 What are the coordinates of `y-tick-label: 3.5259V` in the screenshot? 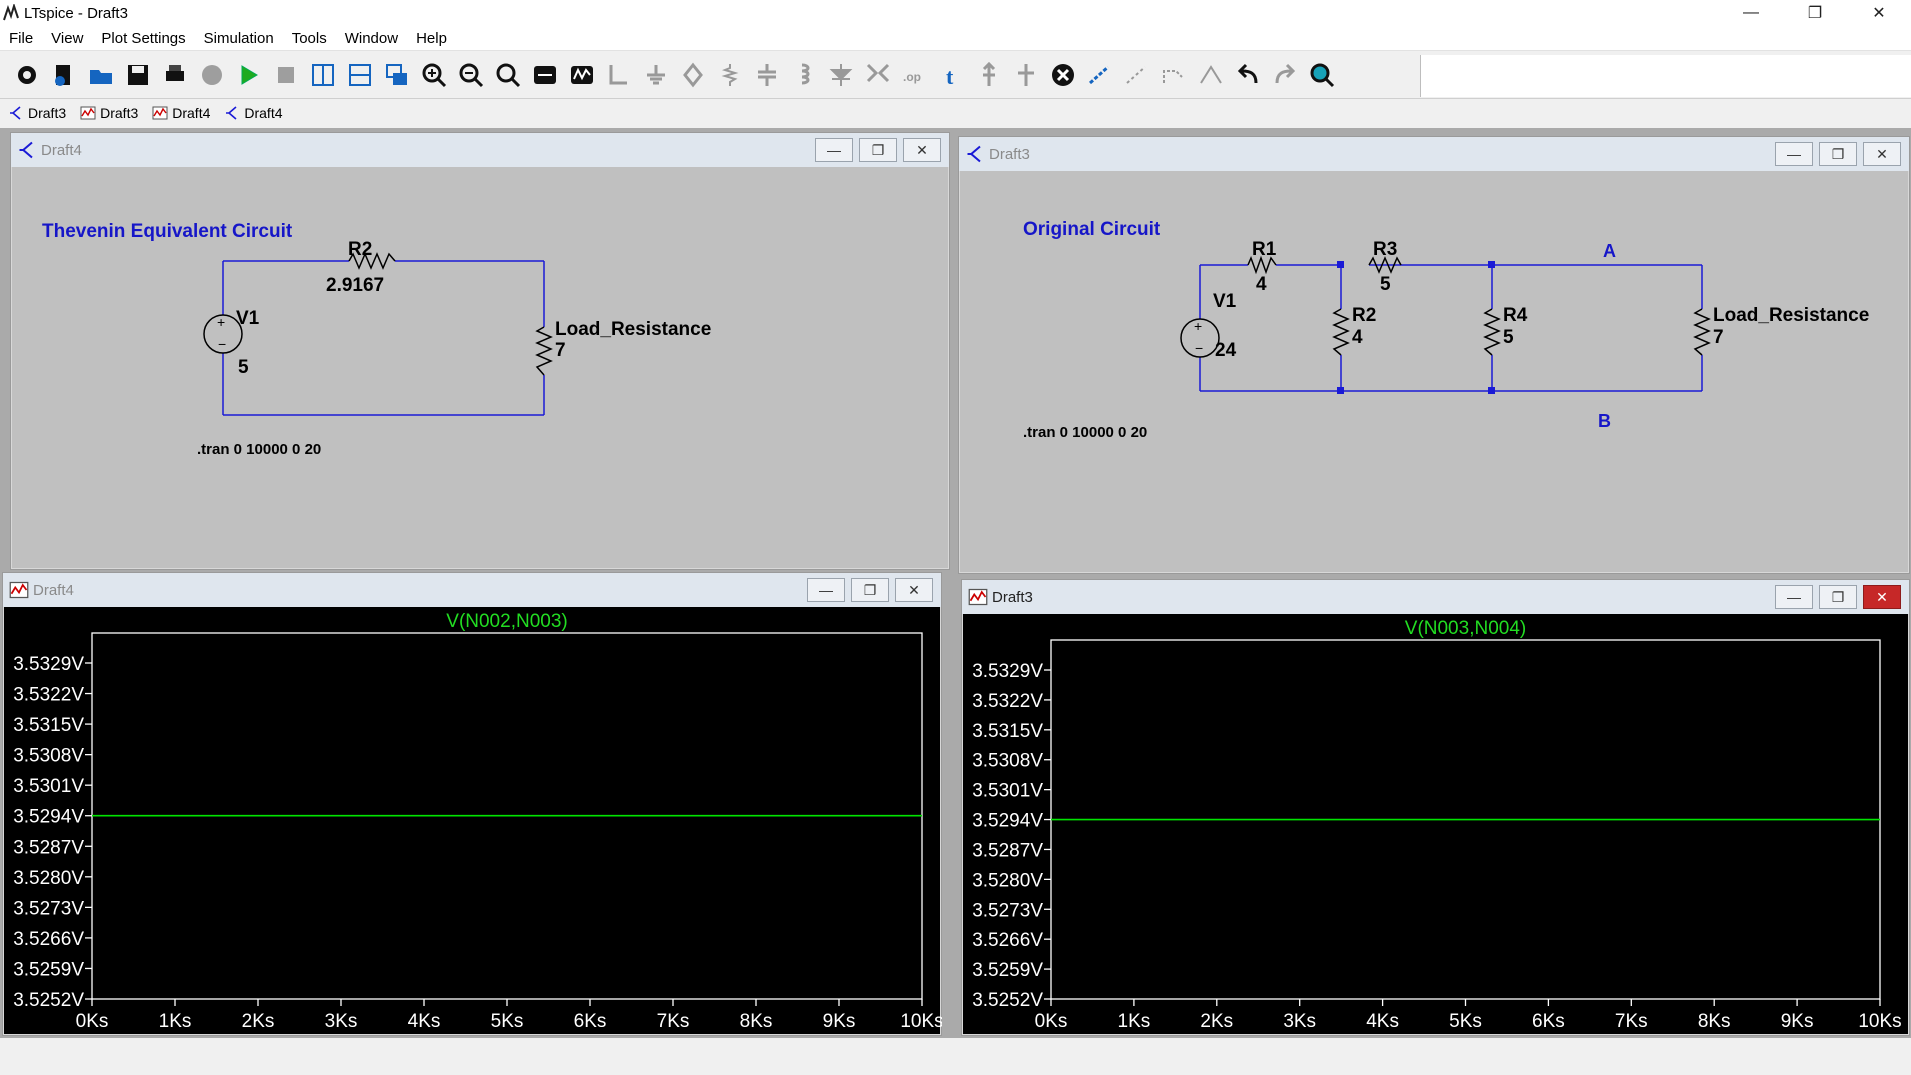 It's located at (48, 969).